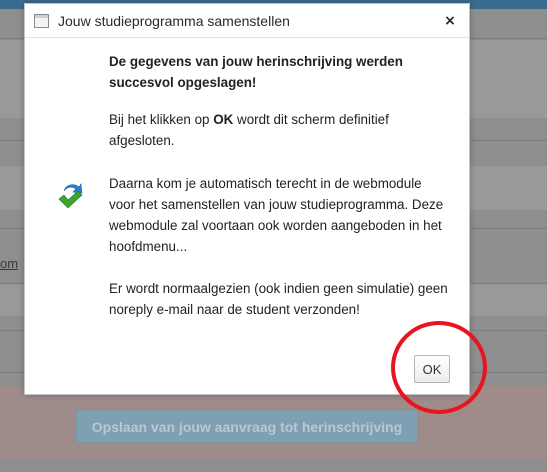 The height and width of the screenshot is (472, 547). I want to click on close-icon: ×, so click(450, 21).